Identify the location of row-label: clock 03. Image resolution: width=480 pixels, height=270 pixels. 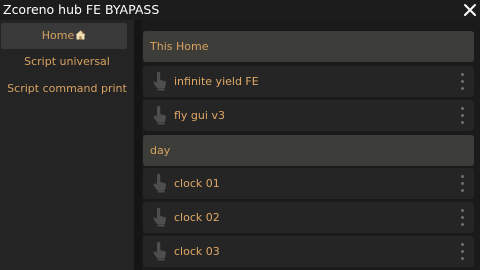
(197, 251).